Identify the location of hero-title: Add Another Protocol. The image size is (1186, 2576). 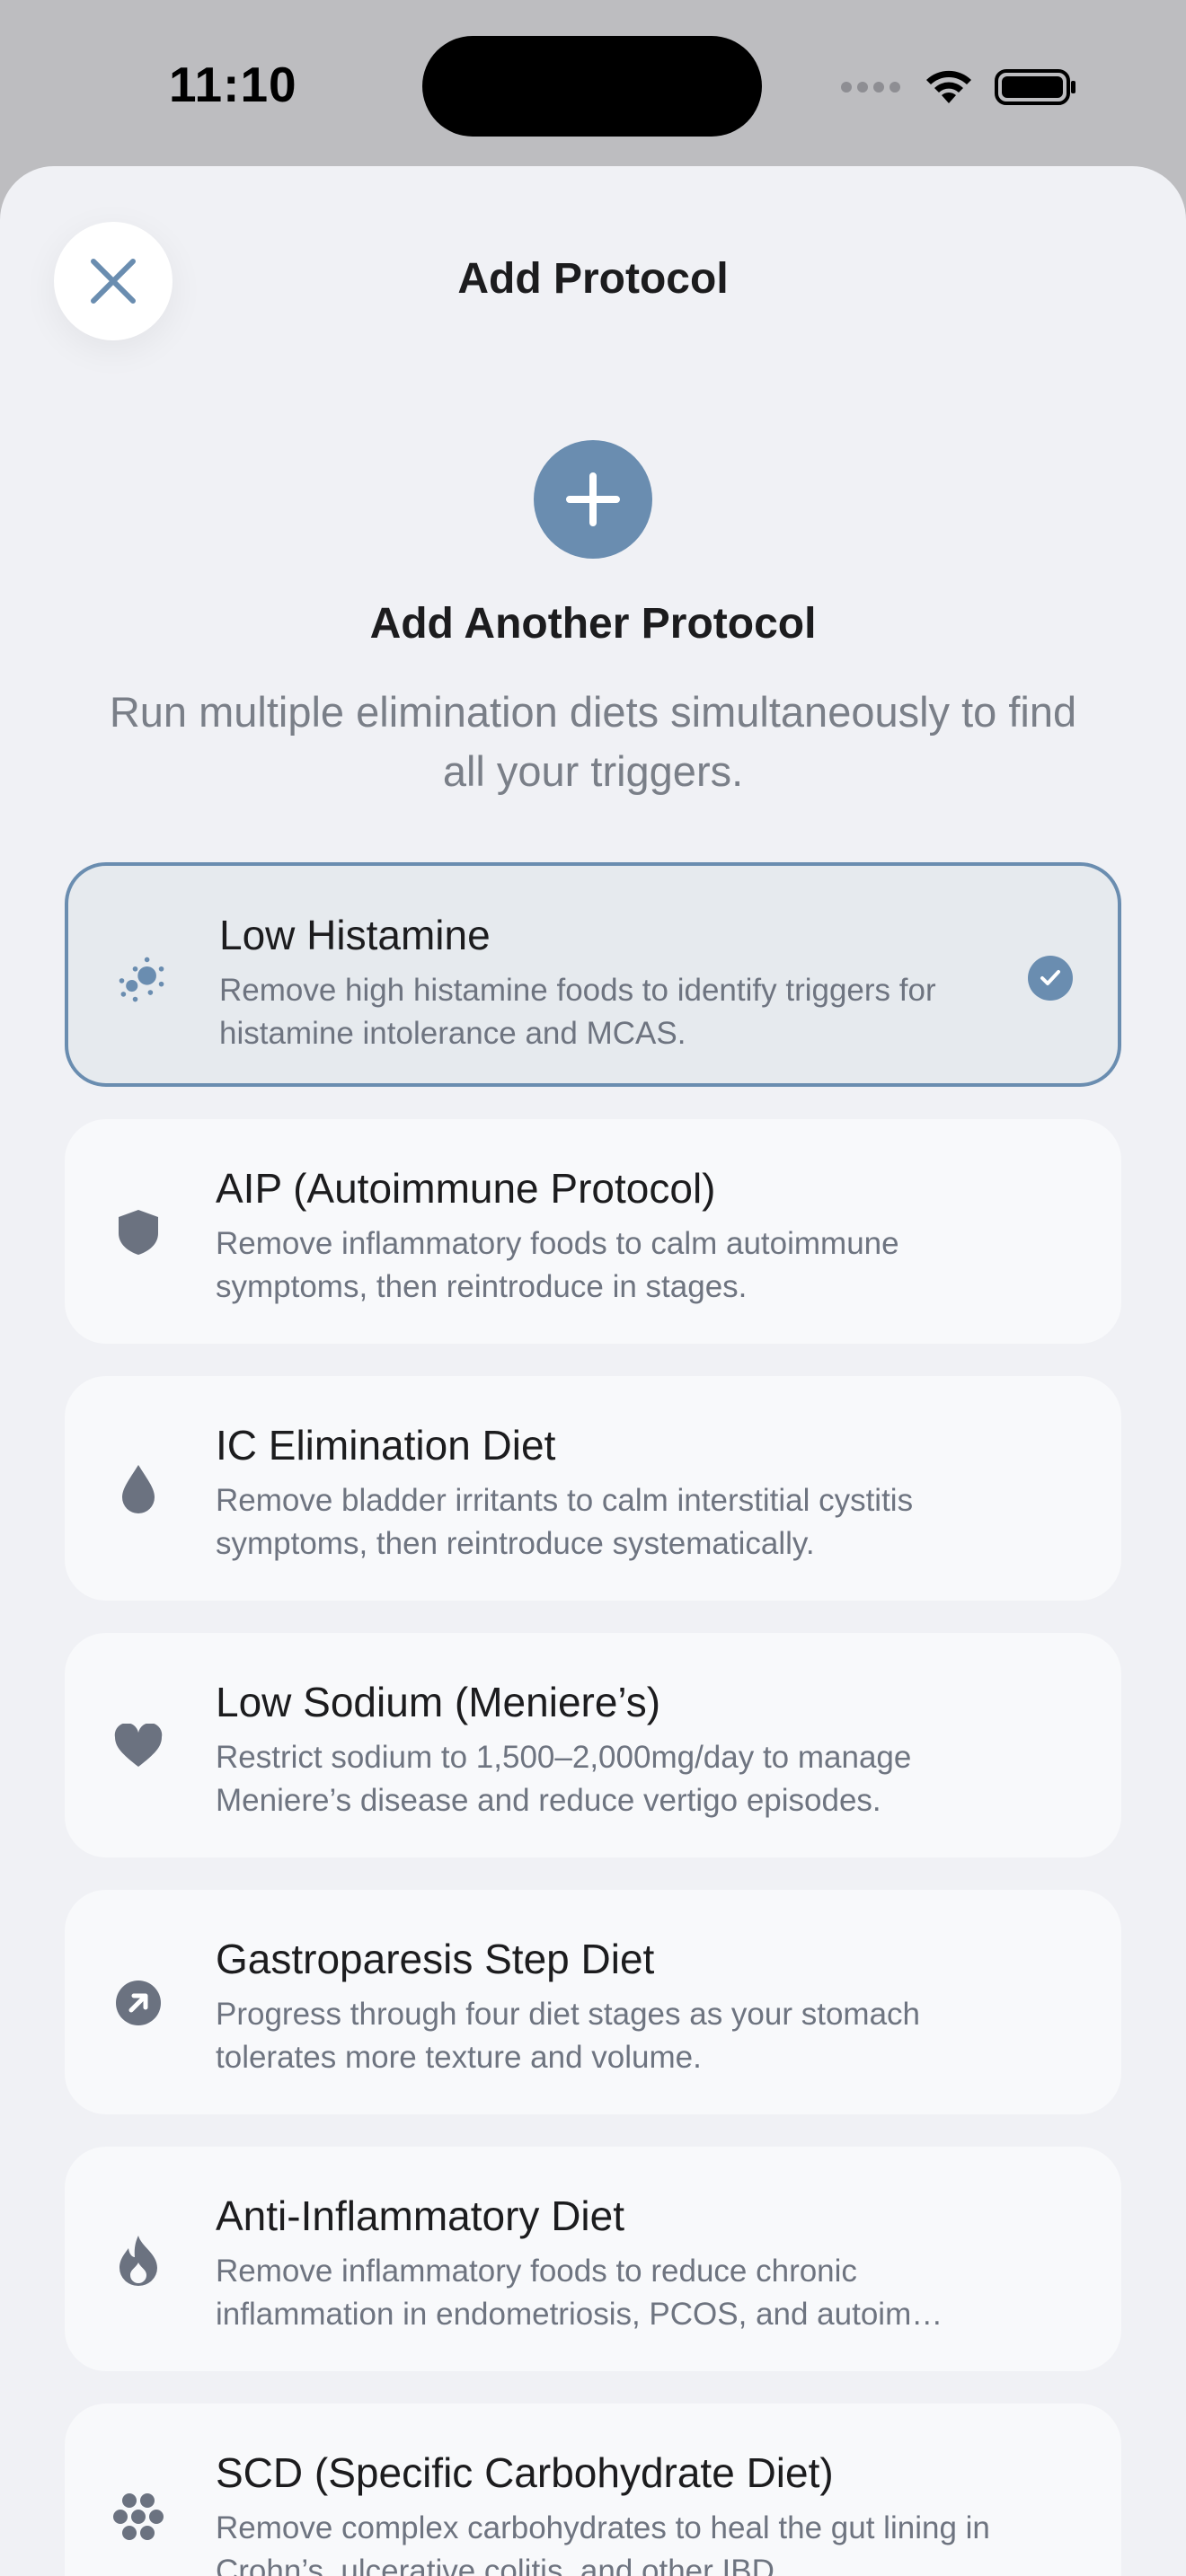
(593, 624).